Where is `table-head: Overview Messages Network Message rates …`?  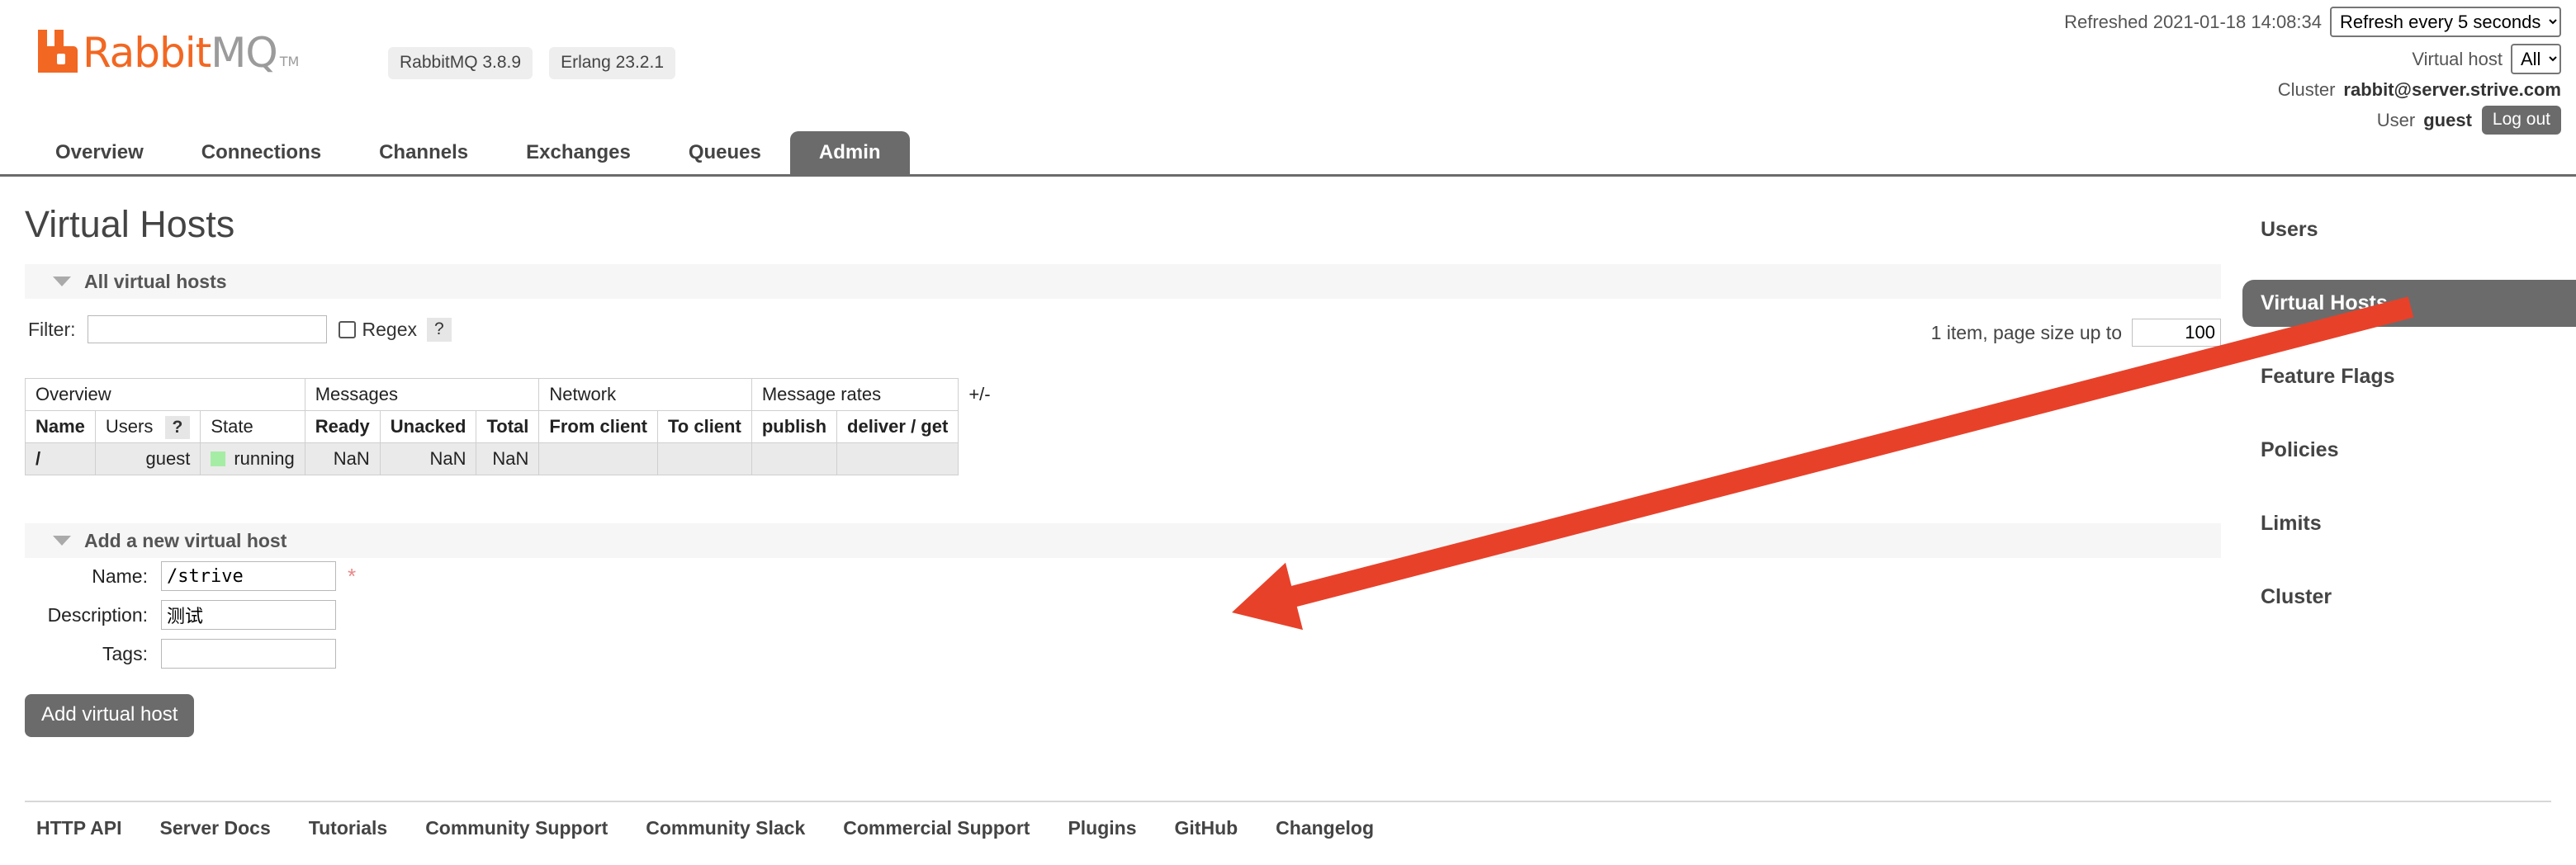 table-head: Overview Messages Network Message rates … is located at coordinates (513, 410).